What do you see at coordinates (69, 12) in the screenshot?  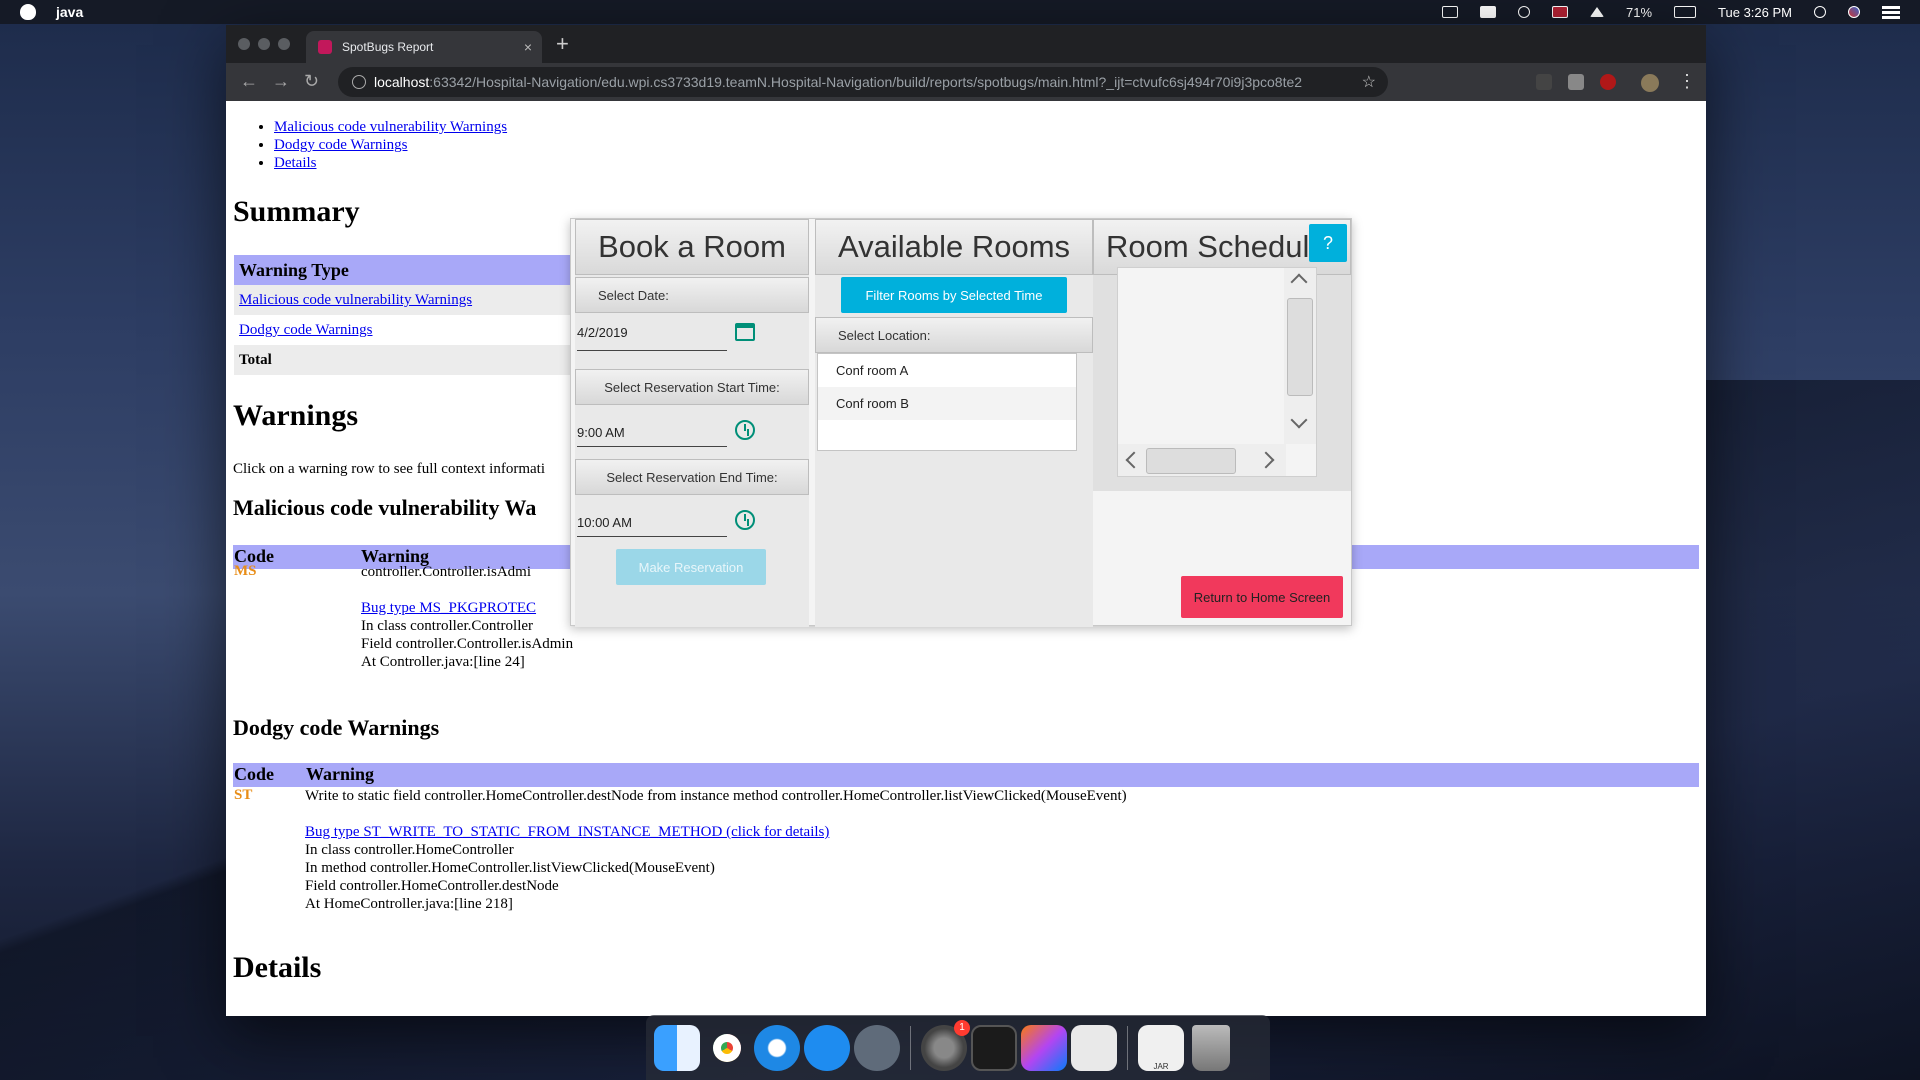 I see `active-app-name: java` at bounding box center [69, 12].